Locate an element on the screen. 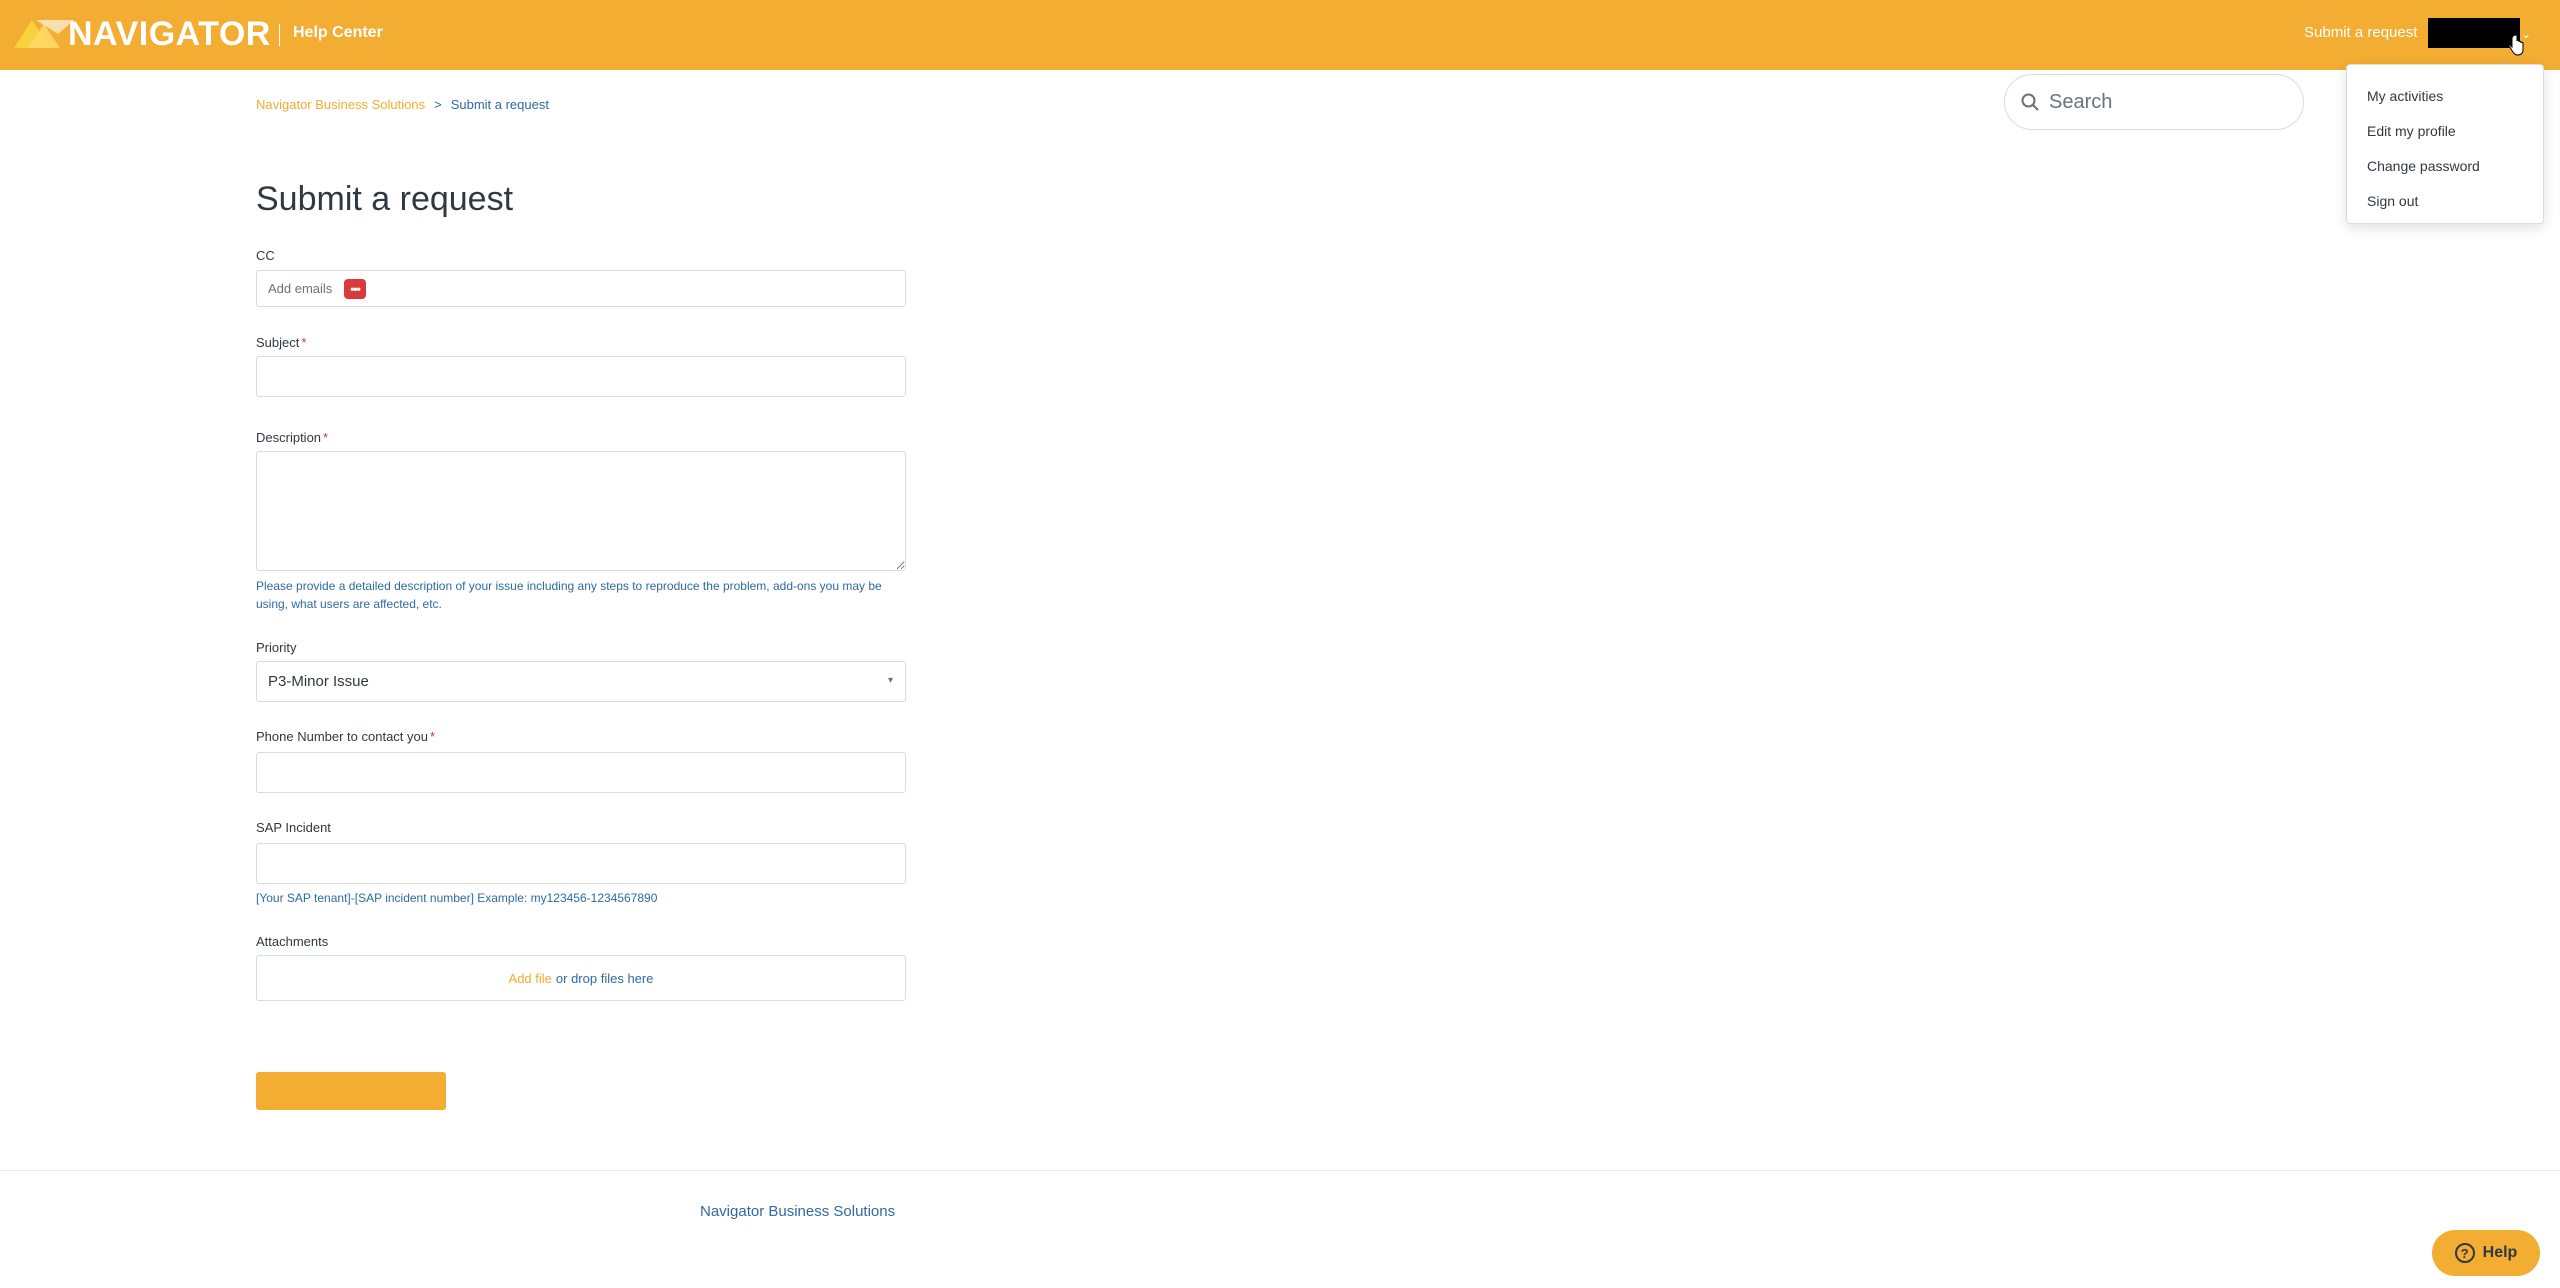  description-label-text: Description is located at coordinates (289, 437).